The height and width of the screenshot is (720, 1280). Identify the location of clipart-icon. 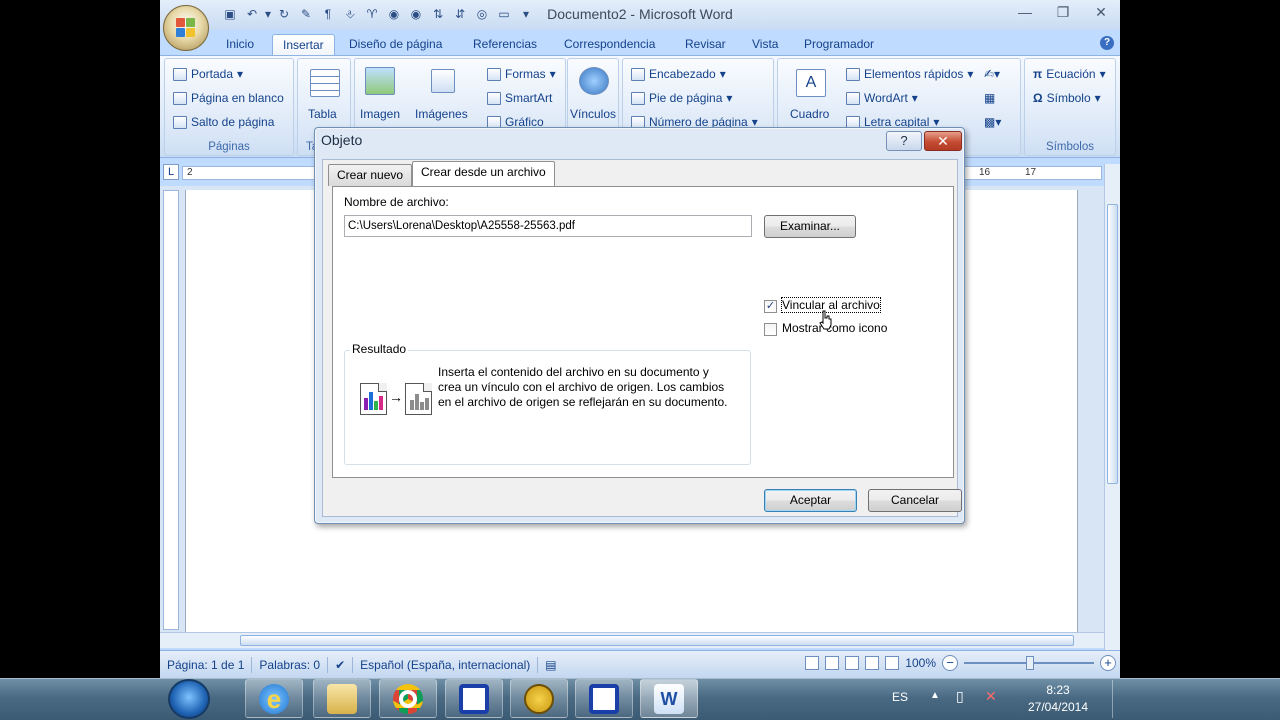
(443, 81).